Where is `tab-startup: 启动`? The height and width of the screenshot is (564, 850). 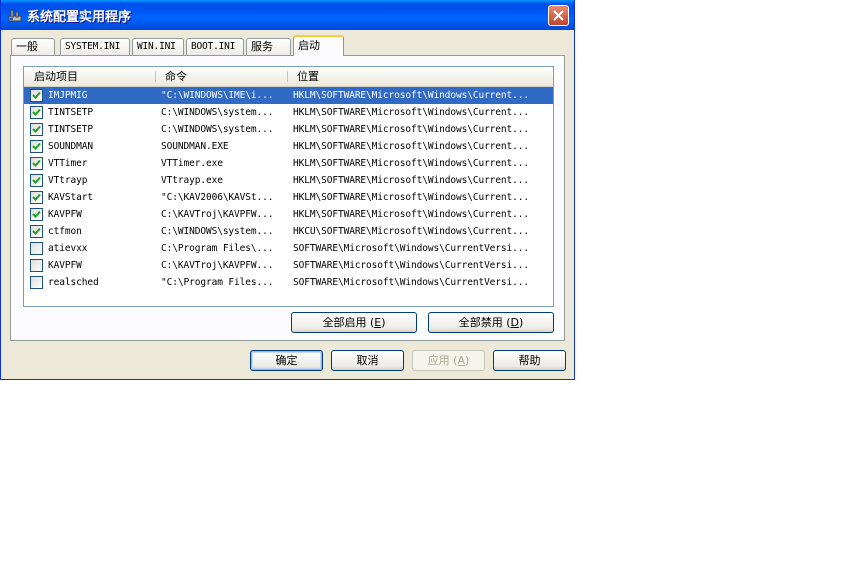
tab-startup: 启动 is located at coordinates (318, 45).